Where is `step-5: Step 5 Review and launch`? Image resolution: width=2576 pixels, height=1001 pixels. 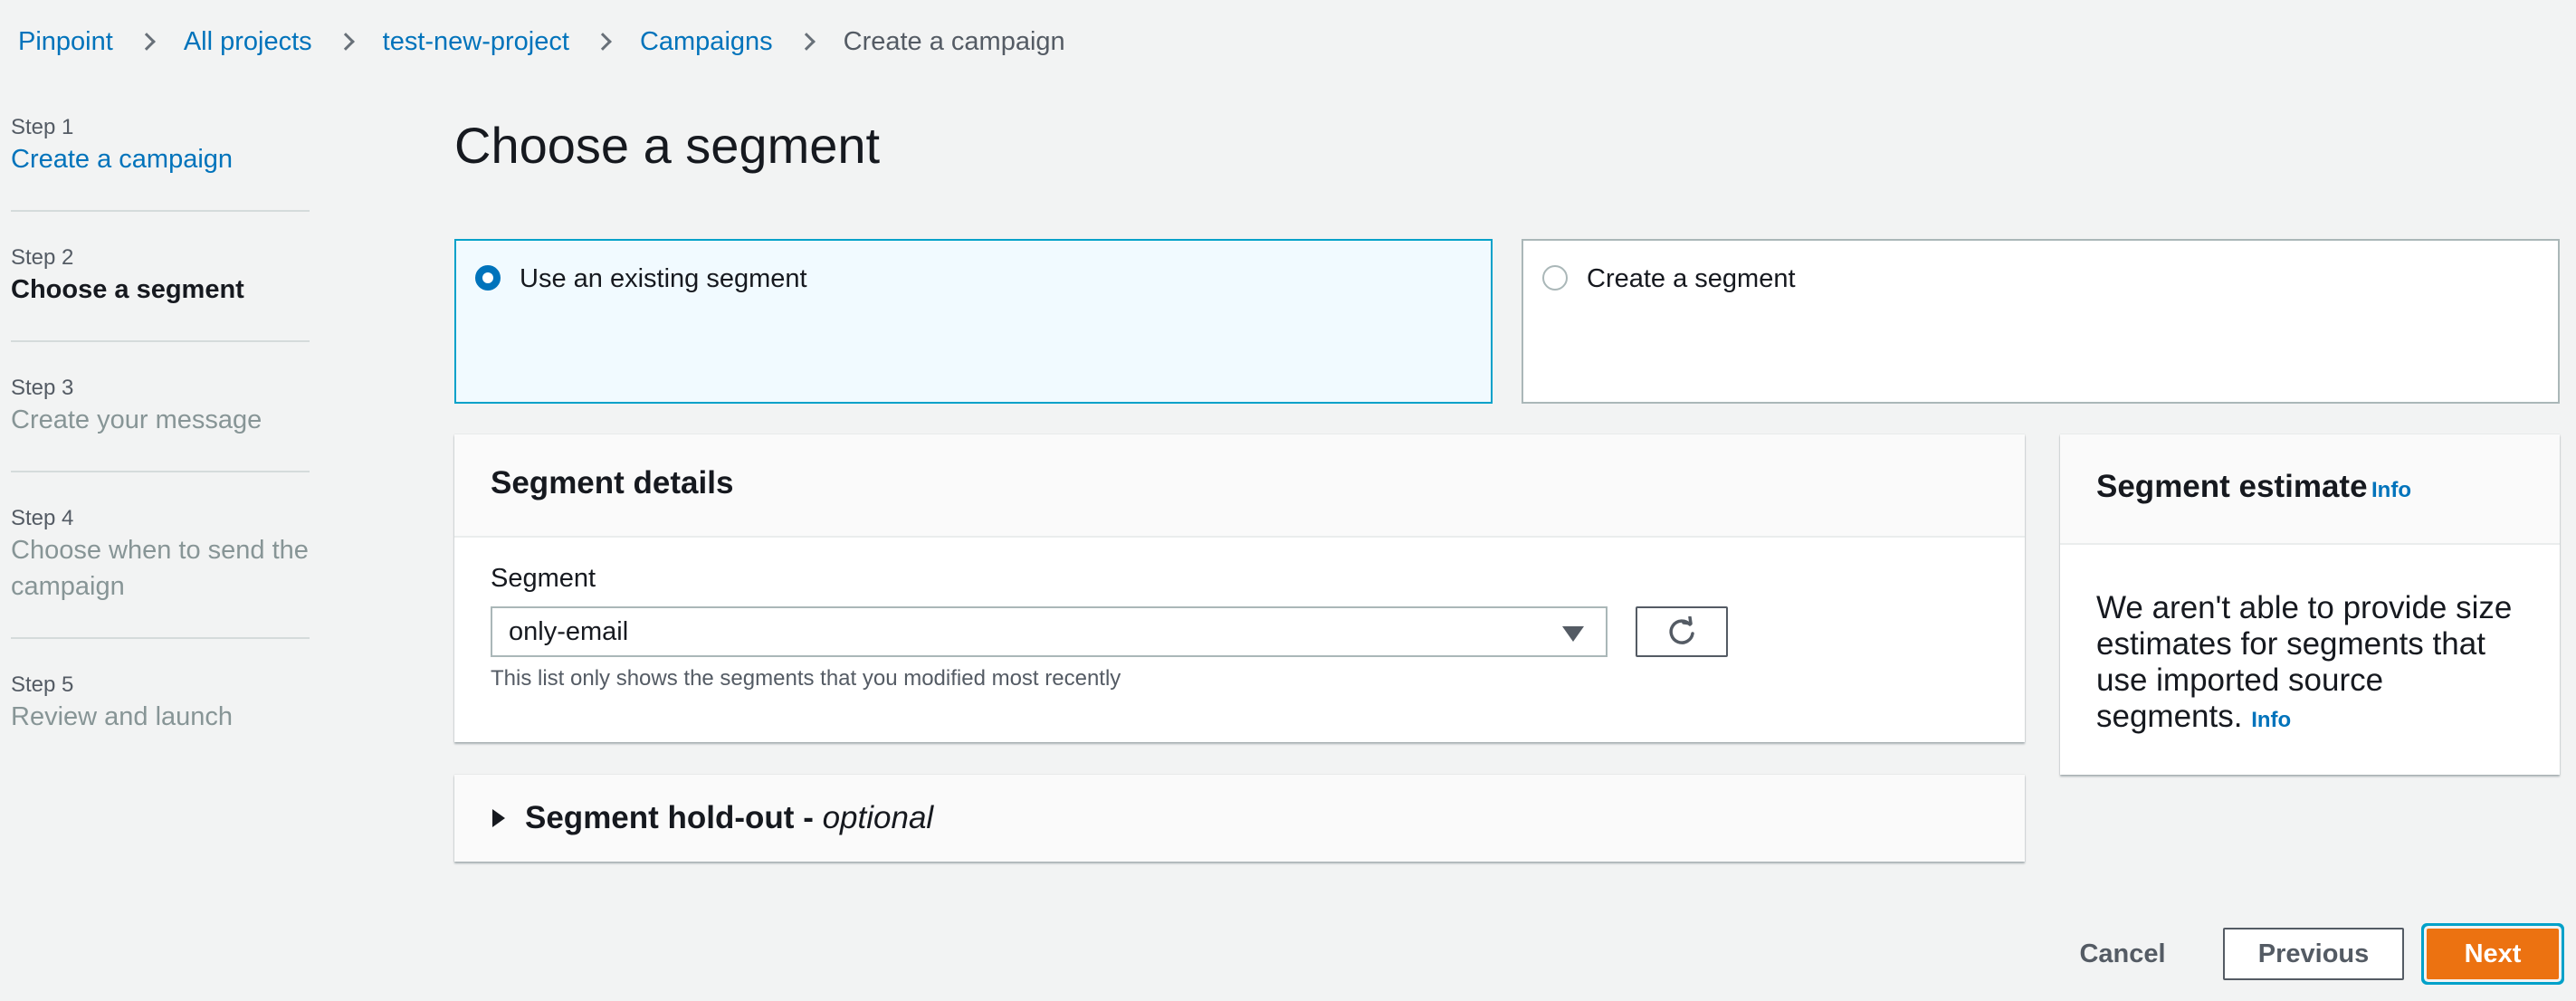 step-5: Step 5 Review and launch is located at coordinates (160, 708).